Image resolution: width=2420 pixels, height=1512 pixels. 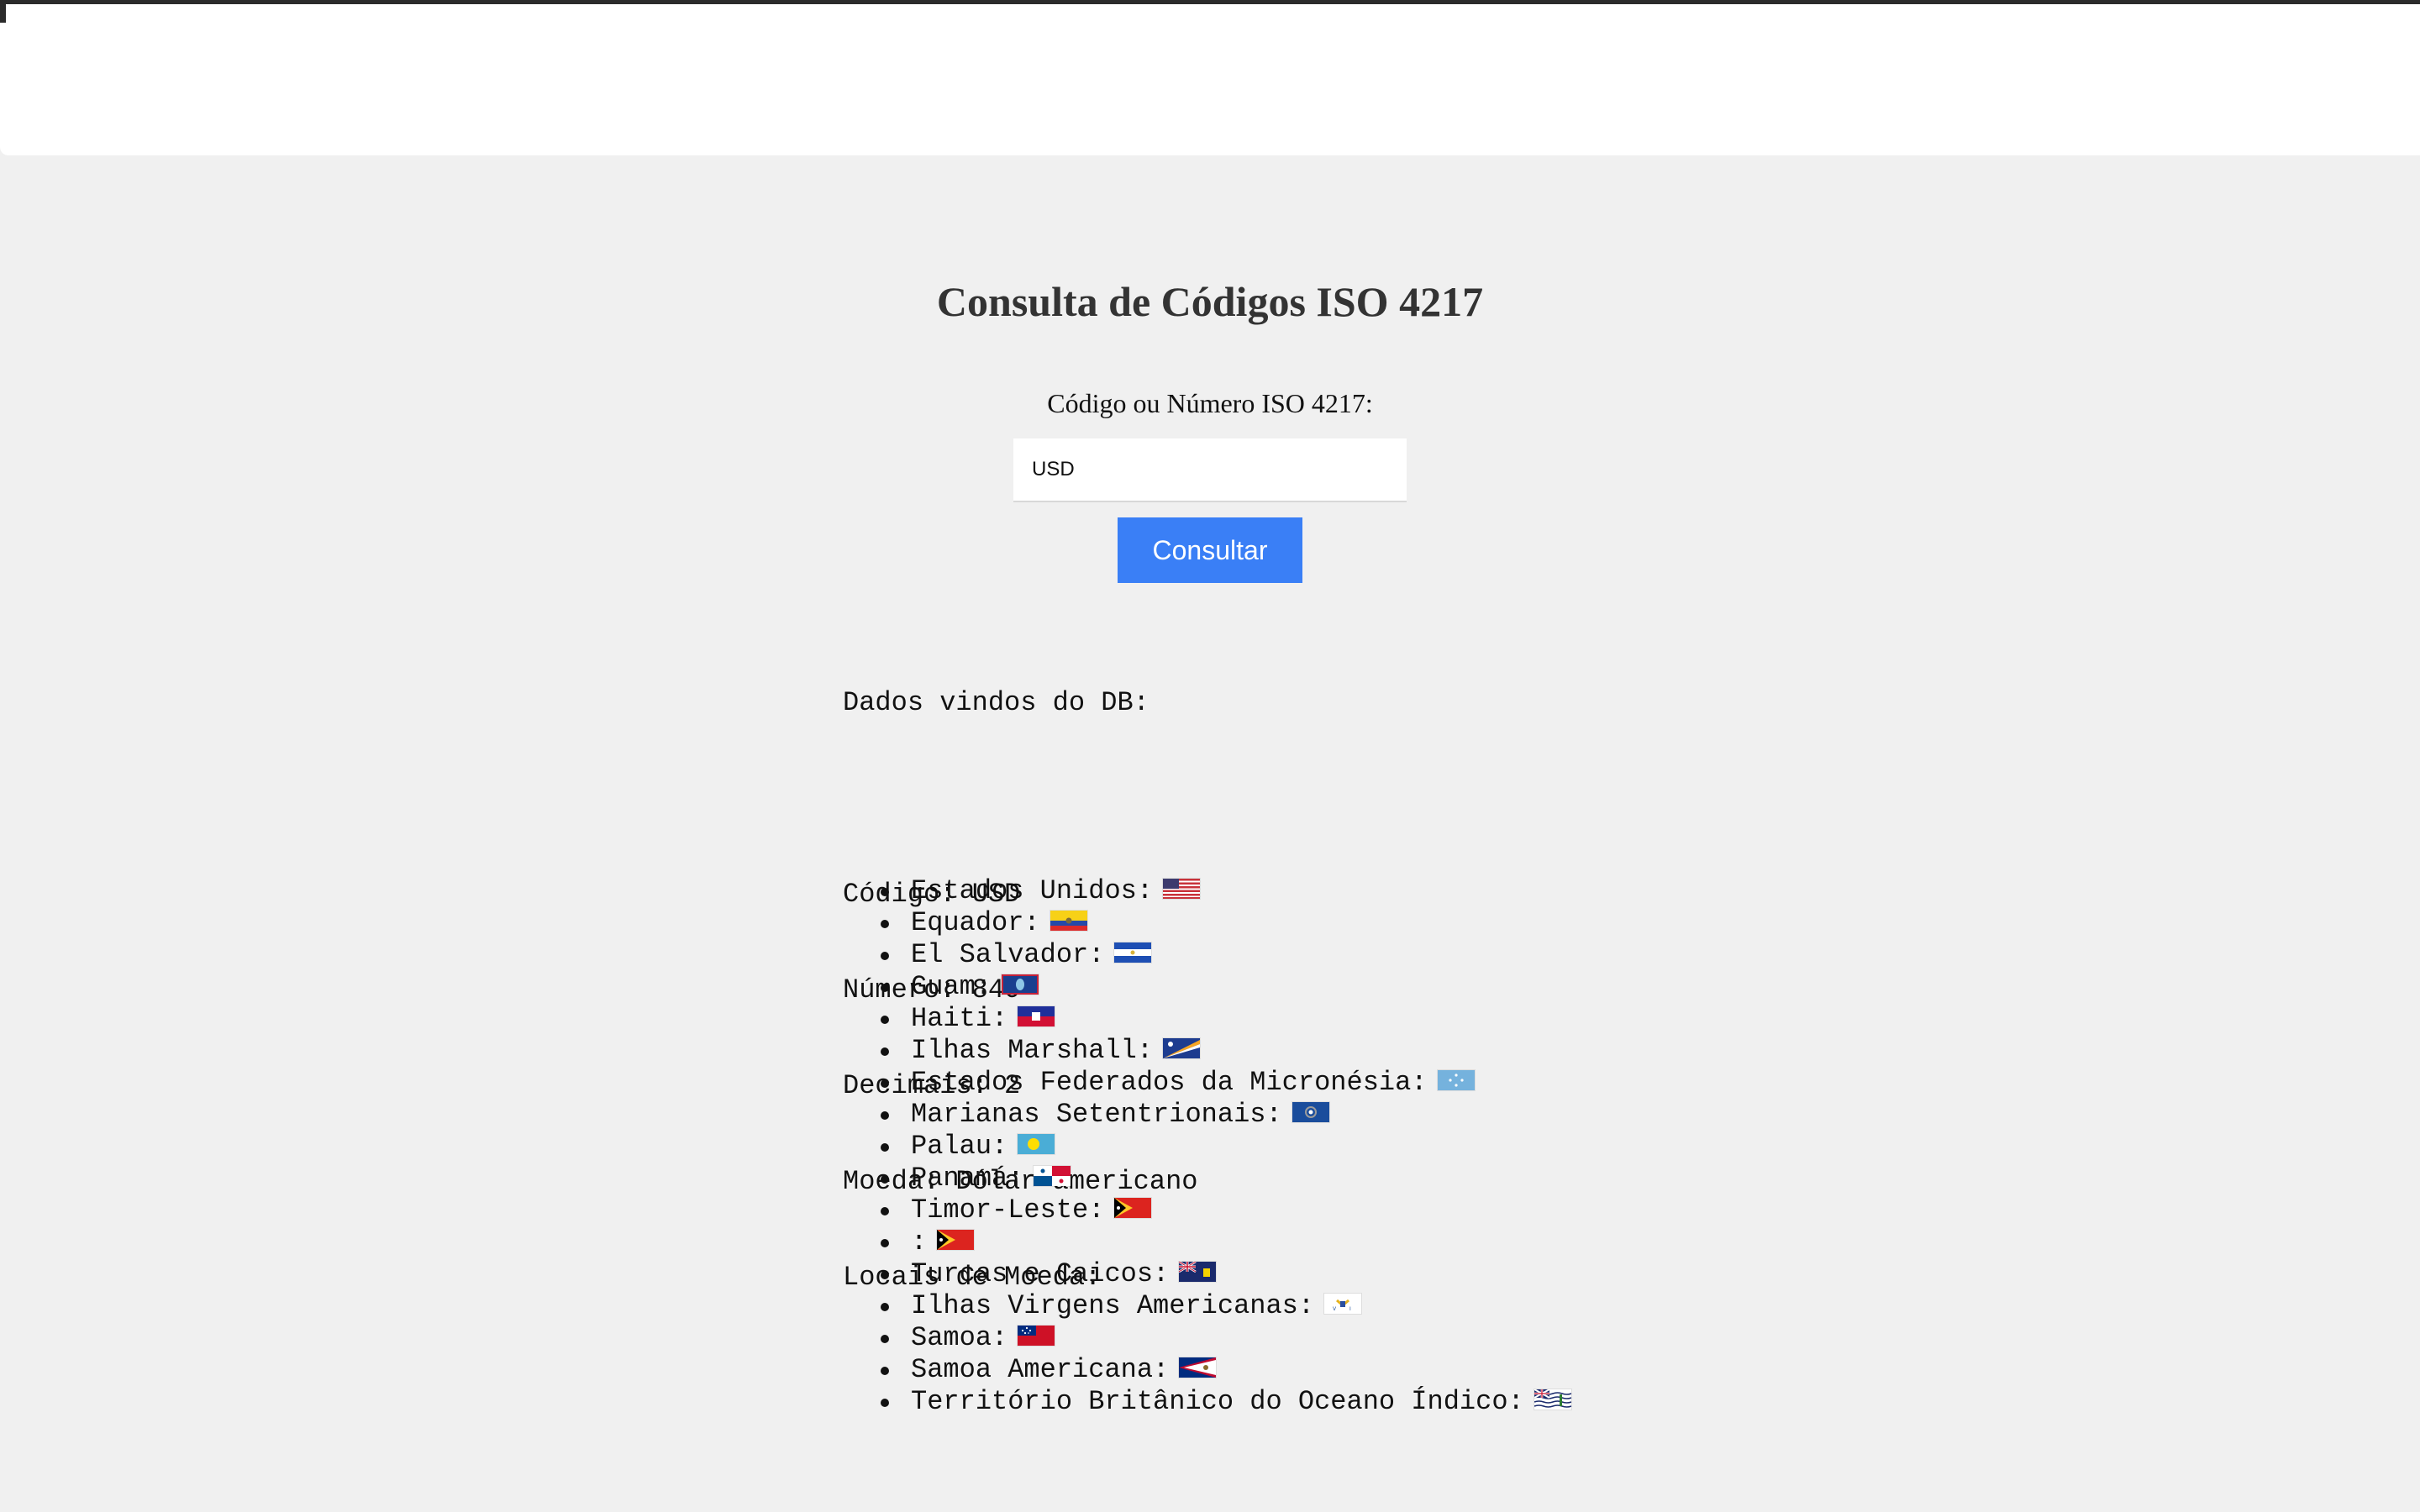 What do you see at coordinates (1021, 984) in the screenshot?
I see `guam-flag-icon` at bounding box center [1021, 984].